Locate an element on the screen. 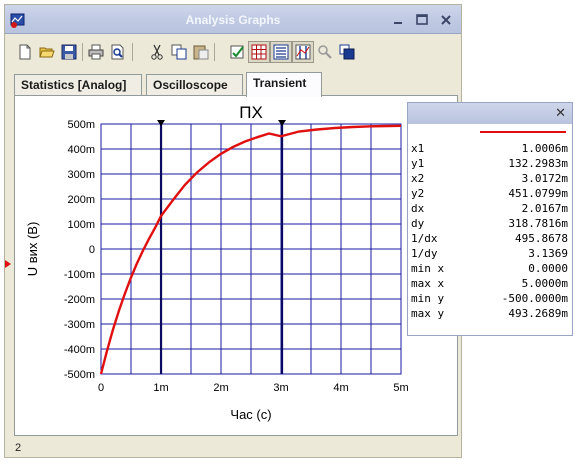 The width and height of the screenshot is (578, 466). cut-icon is located at coordinates (157, 52).